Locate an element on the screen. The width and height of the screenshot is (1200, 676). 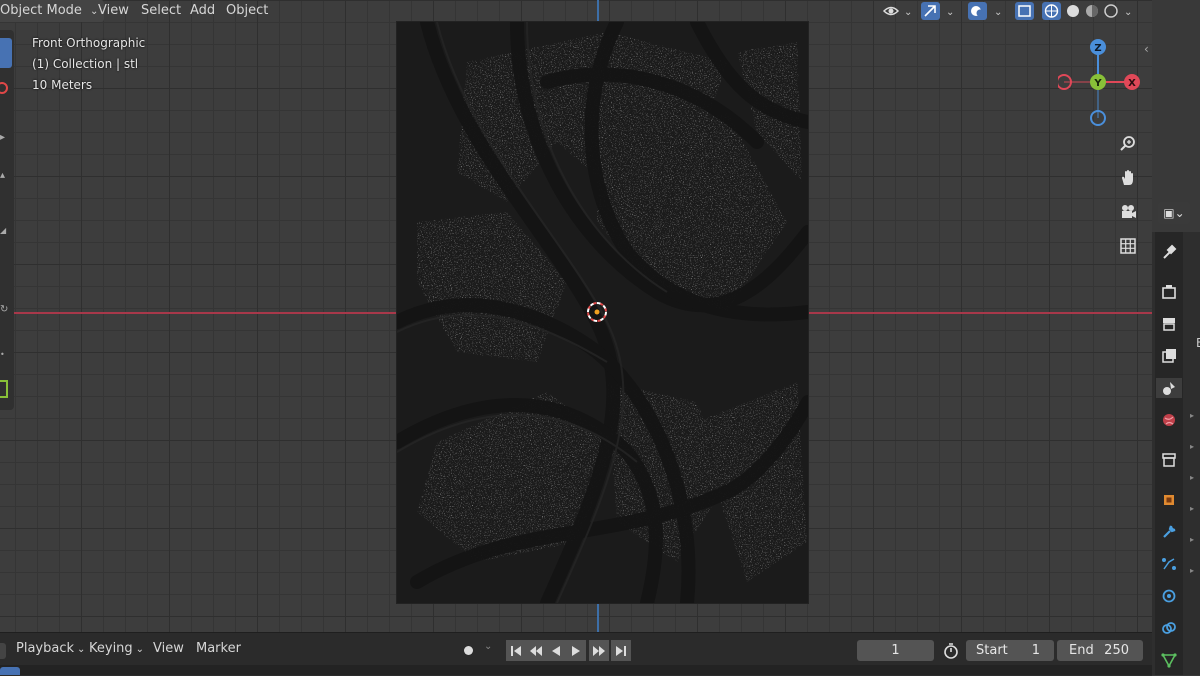
jump-end-icon is located at coordinates (621, 650).